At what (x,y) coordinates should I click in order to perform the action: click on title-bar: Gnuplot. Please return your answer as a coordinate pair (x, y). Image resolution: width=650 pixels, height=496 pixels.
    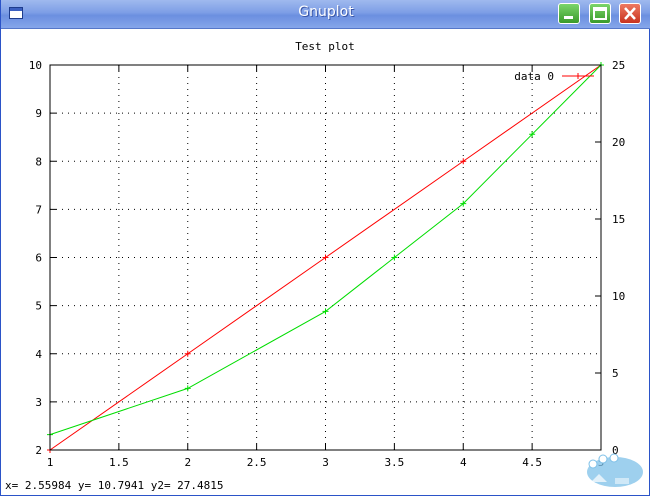
    Looking at the image, I should click on (325, 14).